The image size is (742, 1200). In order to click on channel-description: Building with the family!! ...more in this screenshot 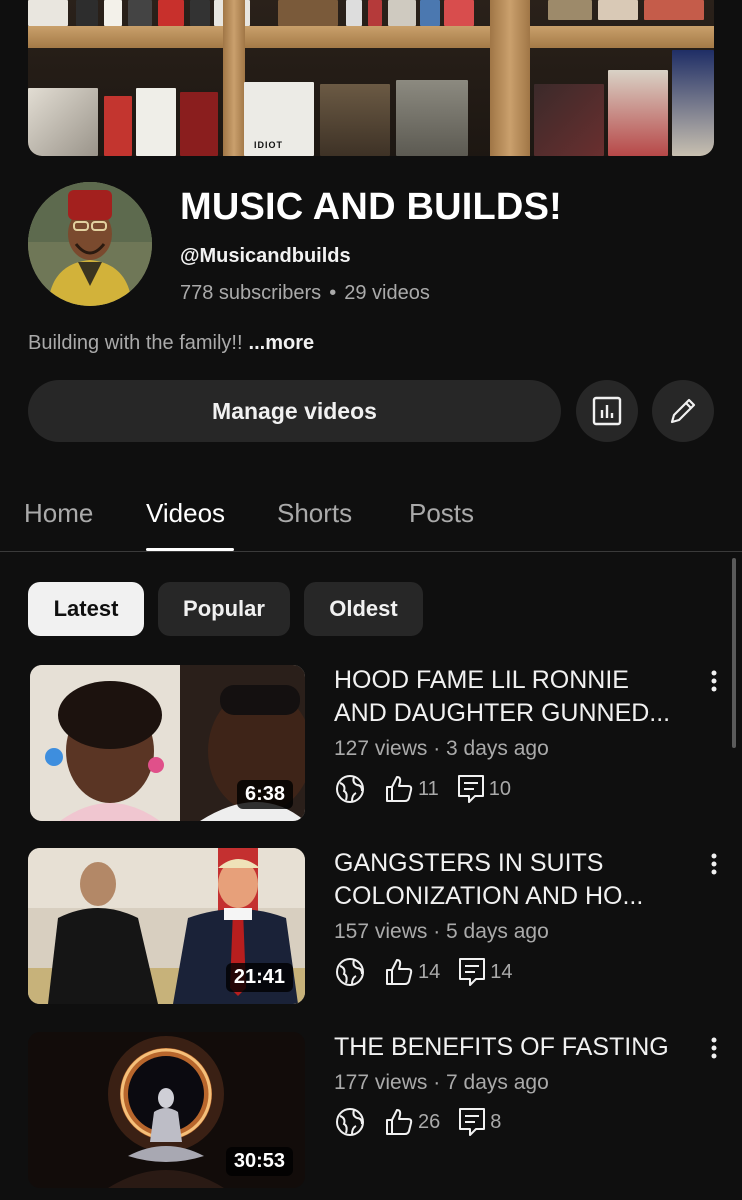, I will do `click(171, 343)`.